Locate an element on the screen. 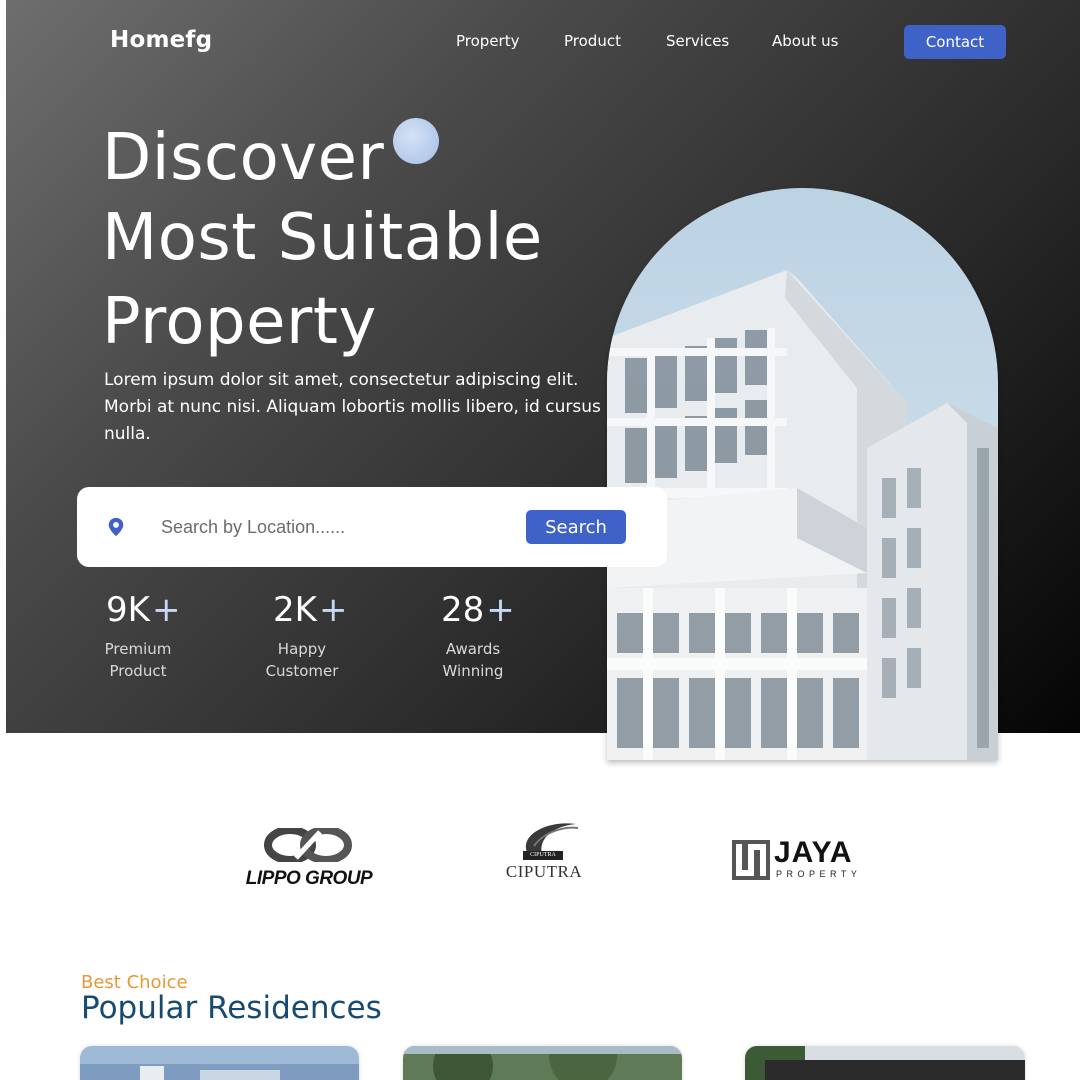 The image size is (1080, 1080). stat-premium-product-label: Premium Product is located at coordinates (138, 660).